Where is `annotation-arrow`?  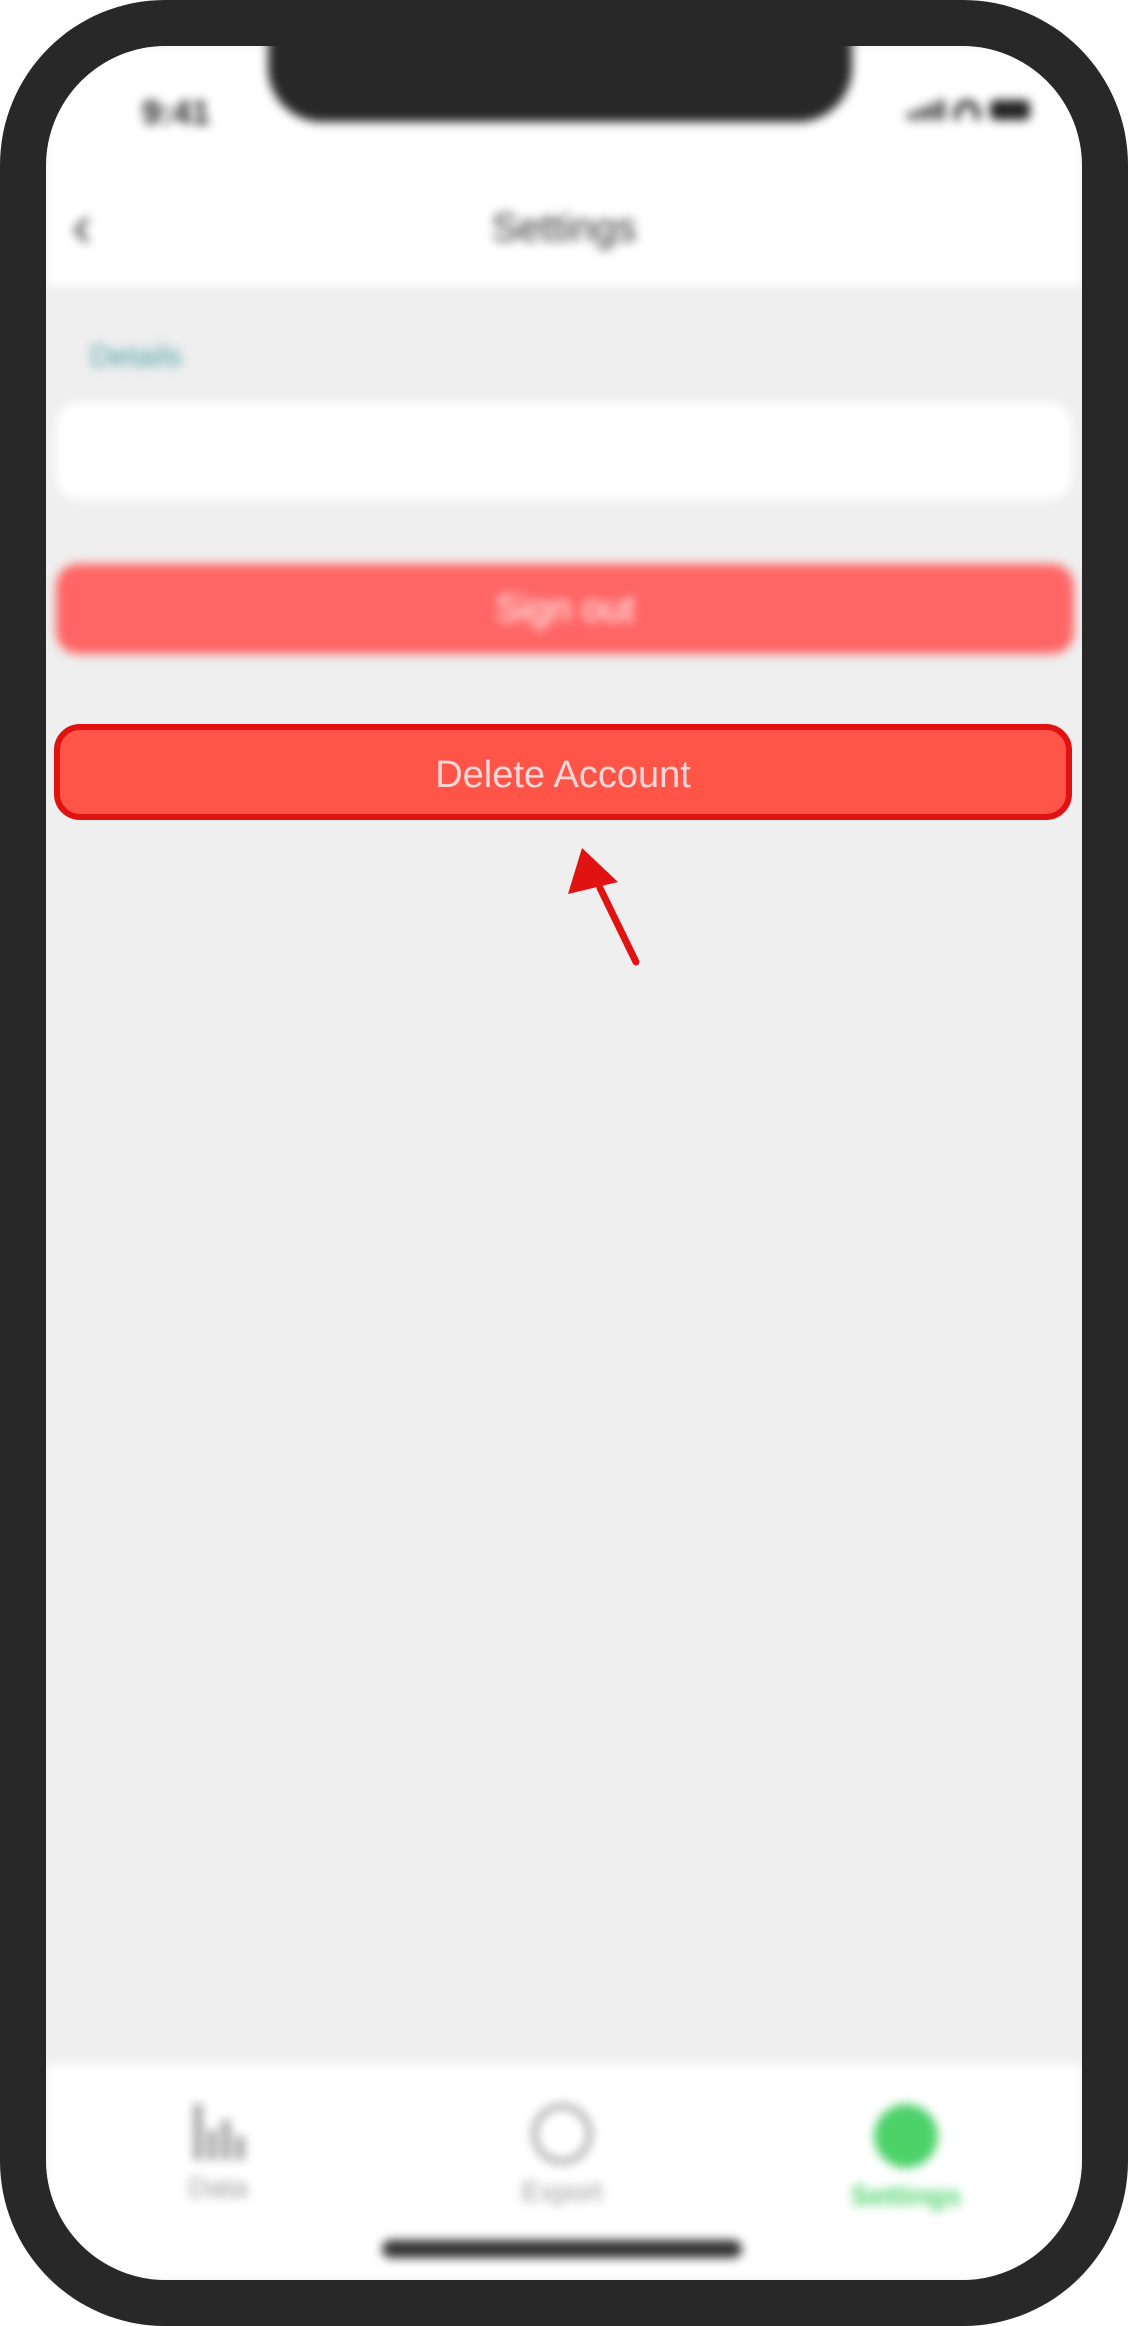 annotation-arrow is located at coordinates (604, 907).